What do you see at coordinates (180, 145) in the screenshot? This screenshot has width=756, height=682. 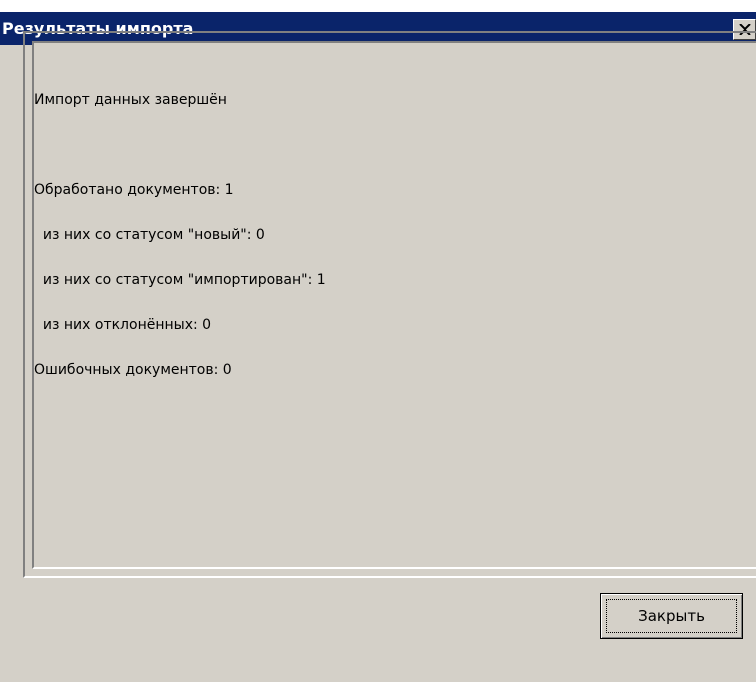 I see `report-line-blank` at bounding box center [180, 145].